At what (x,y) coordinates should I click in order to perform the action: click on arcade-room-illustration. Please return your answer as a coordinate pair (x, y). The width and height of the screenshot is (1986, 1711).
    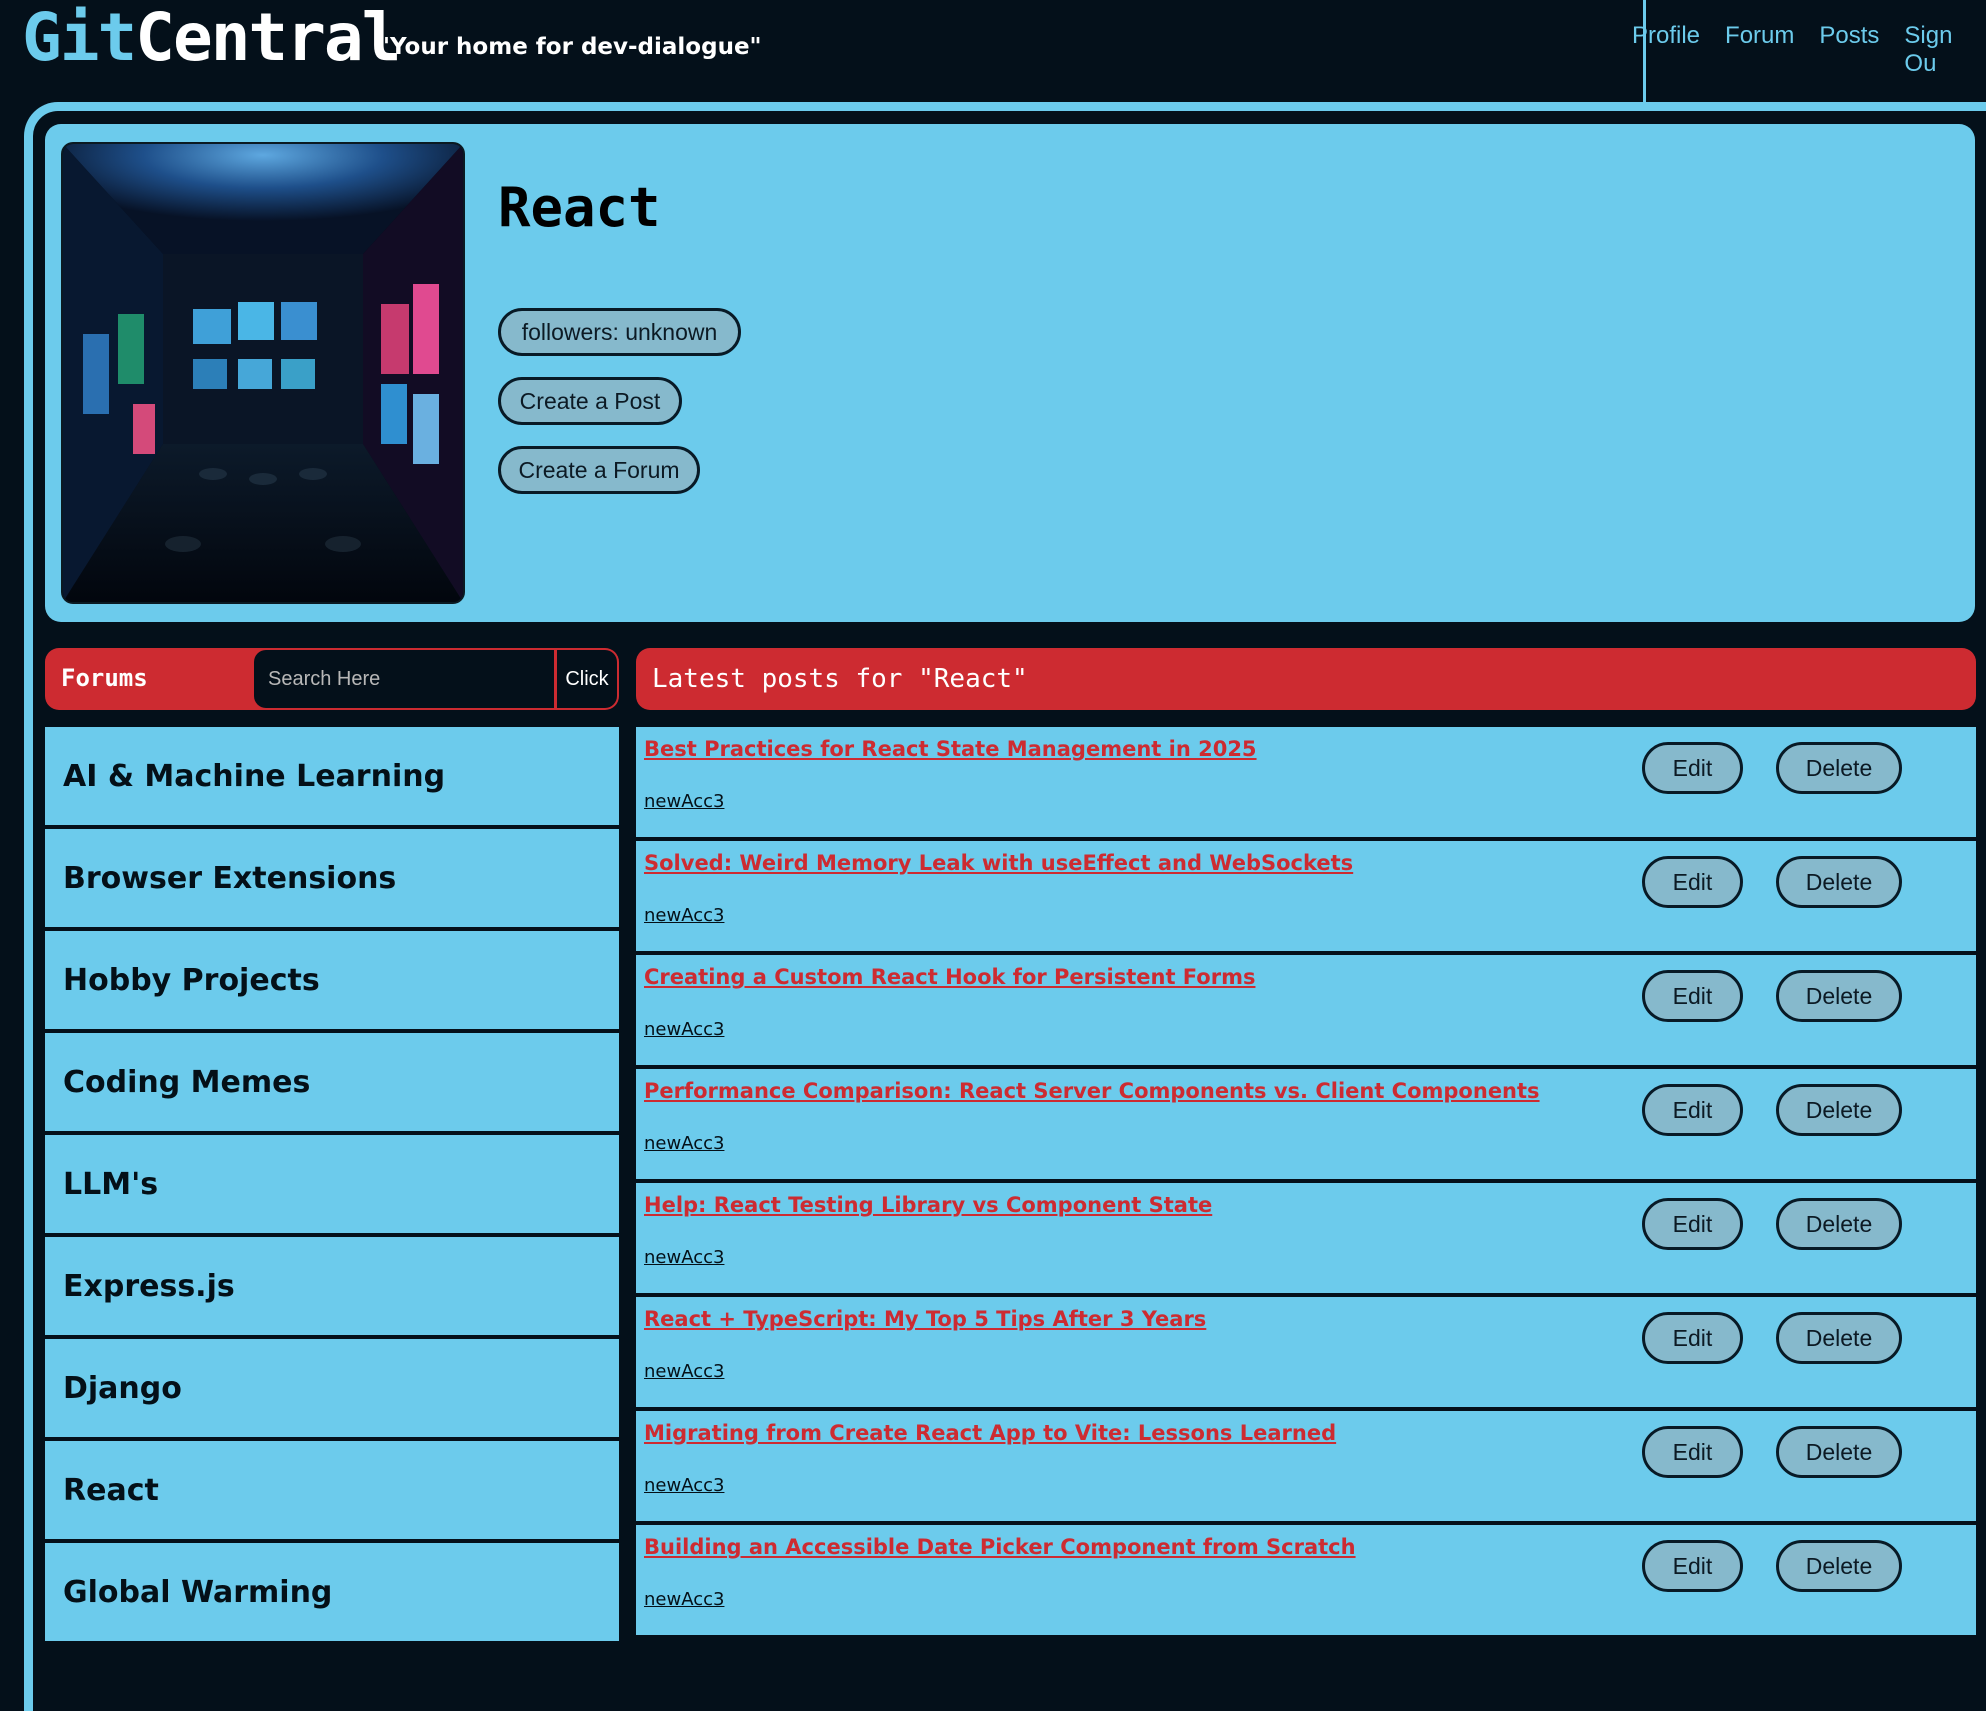
    Looking at the image, I should click on (263, 373).